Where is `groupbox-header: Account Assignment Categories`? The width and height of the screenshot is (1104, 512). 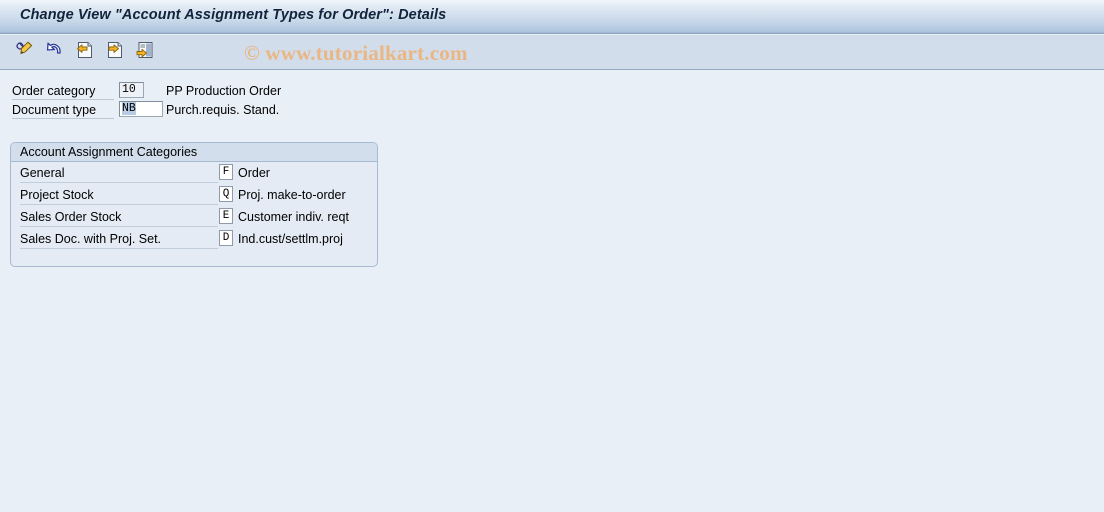 groupbox-header: Account Assignment Categories is located at coordinates (194, 152).